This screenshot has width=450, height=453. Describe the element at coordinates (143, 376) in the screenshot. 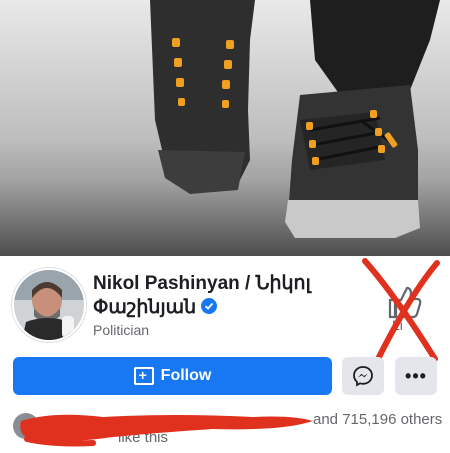

I see `follow-icon: +` at that location.